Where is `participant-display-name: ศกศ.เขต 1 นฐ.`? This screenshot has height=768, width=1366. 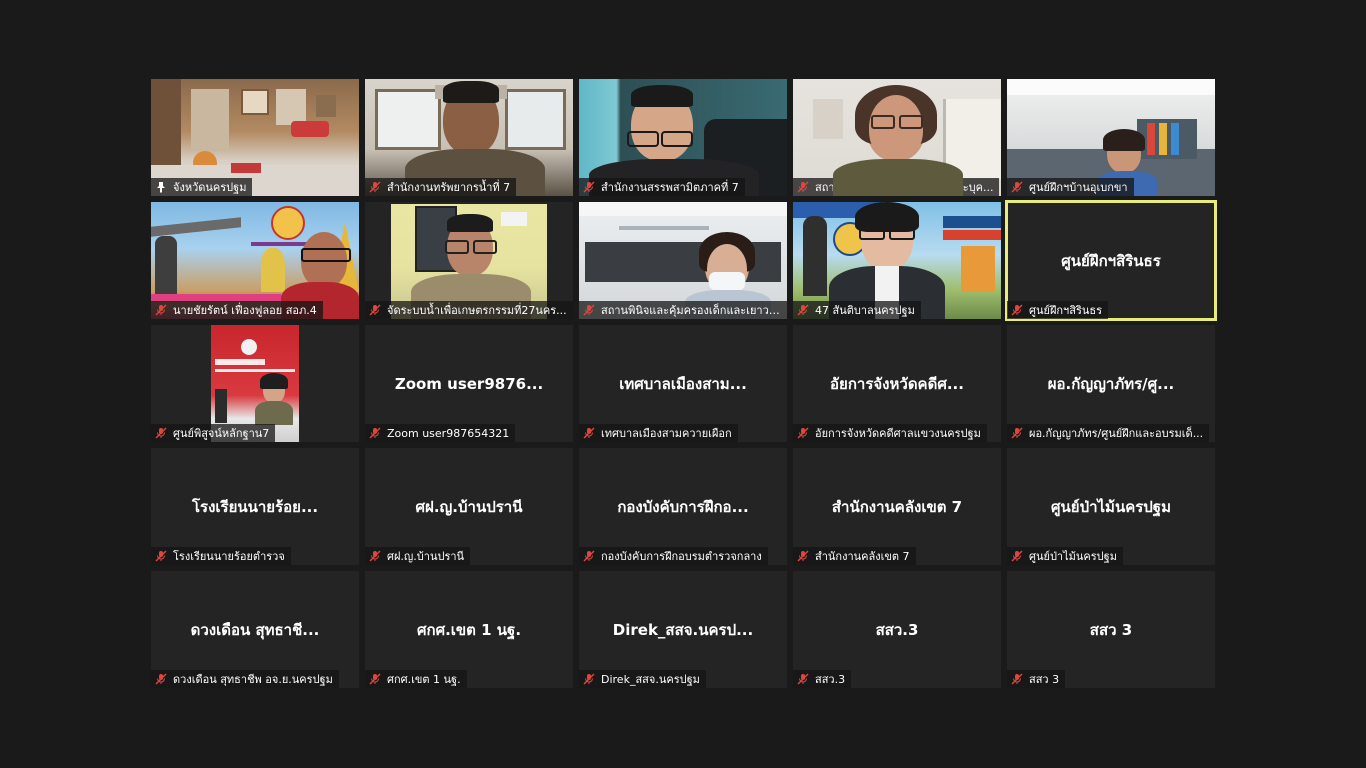 participant-display-name: ศกศ.เขต 1 นฐ. is located at coordinates (469, 629).